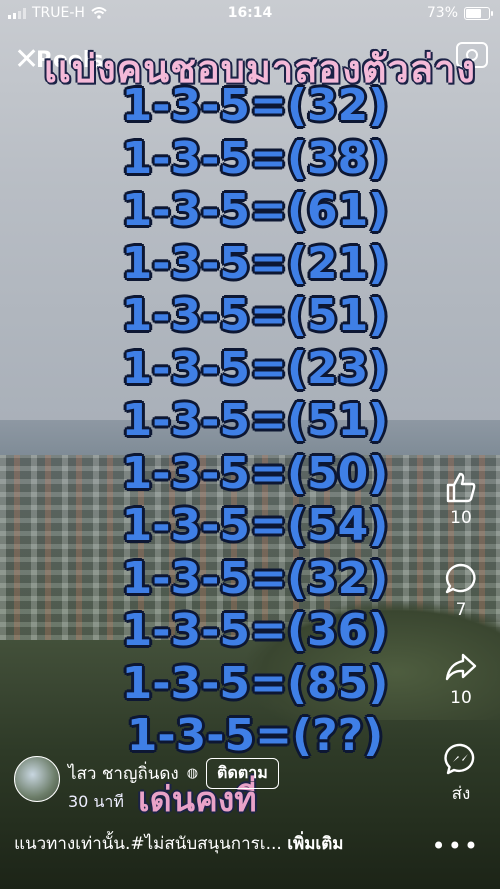 The height and width of the screenshot is (889, 500). I want to click on author-name: ไสว ชาญถิ่นดง, so click(123, 773).